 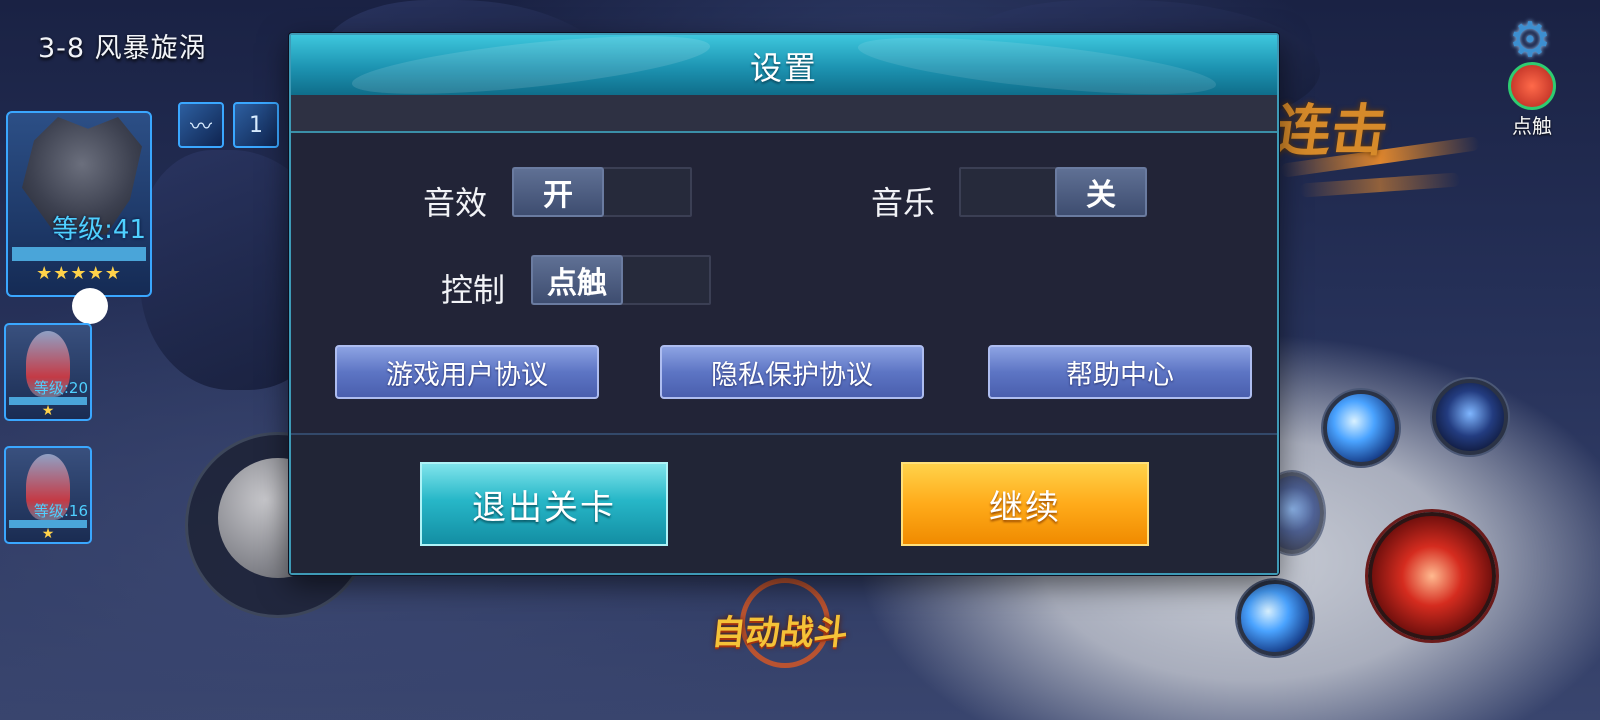 I want to click on sound-label: 音效, so click(x=455, y=203).